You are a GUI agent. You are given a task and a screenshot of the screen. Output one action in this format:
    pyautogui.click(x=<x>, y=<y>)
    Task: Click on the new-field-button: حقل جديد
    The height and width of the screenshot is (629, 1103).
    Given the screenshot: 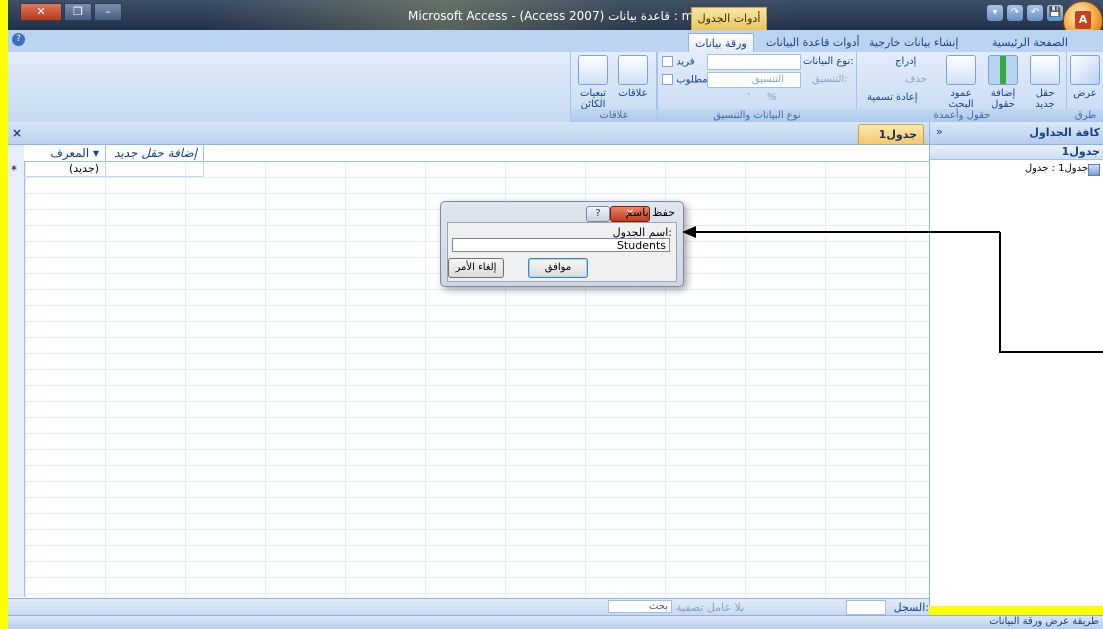 What is the action you would take?
    pyautogui.click(x=1045, y=82)
    